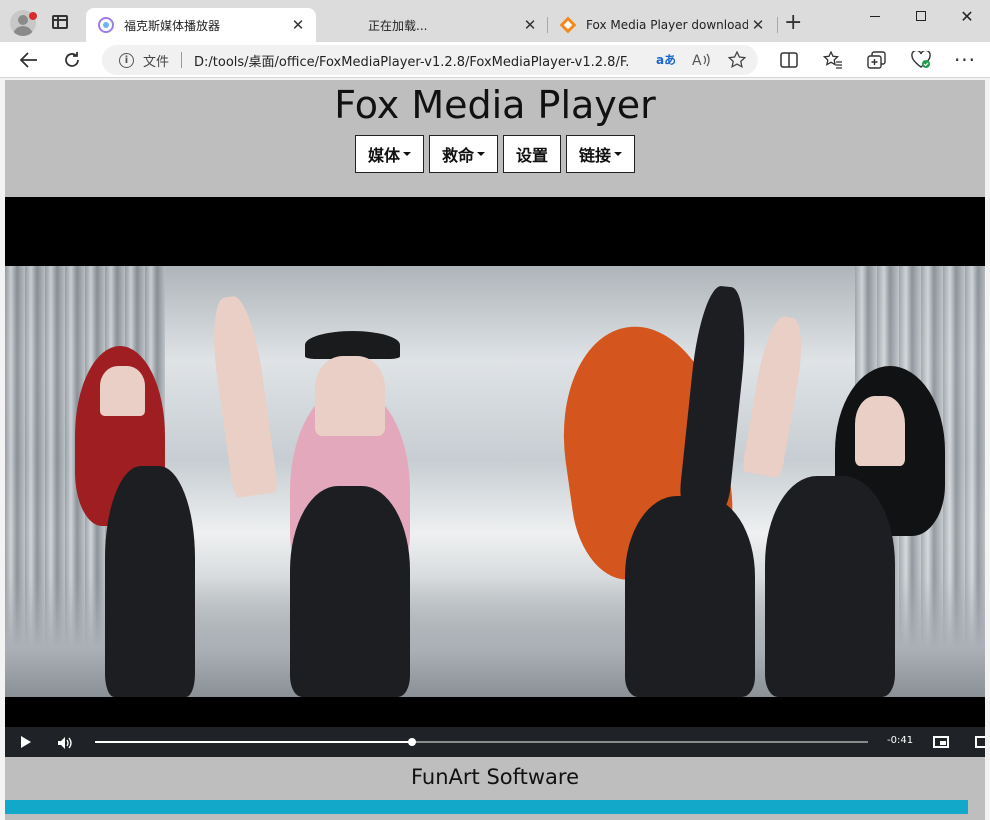 This screenshot has height=820, width=990. I want to click on split-screen-icon, so click(789, 60).